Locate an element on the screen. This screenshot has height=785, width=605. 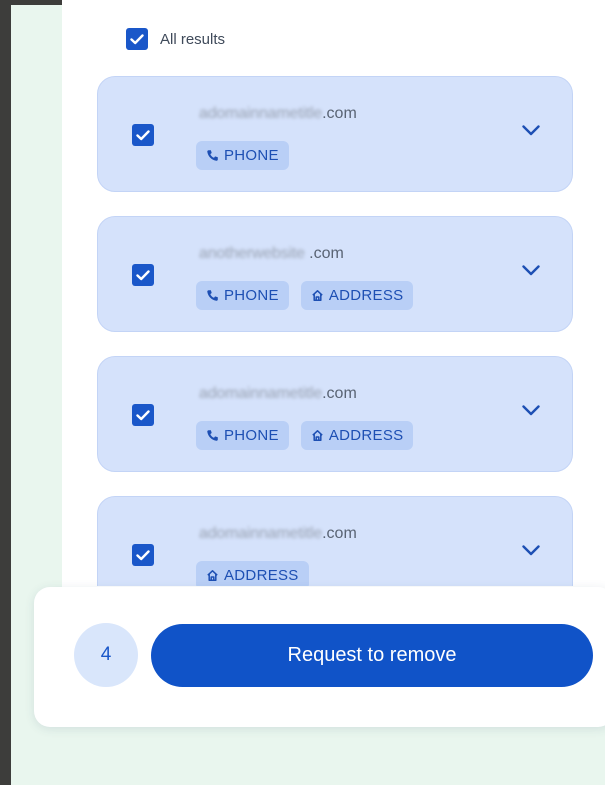
all-results-row: All results is located at coordinates (175, 39).